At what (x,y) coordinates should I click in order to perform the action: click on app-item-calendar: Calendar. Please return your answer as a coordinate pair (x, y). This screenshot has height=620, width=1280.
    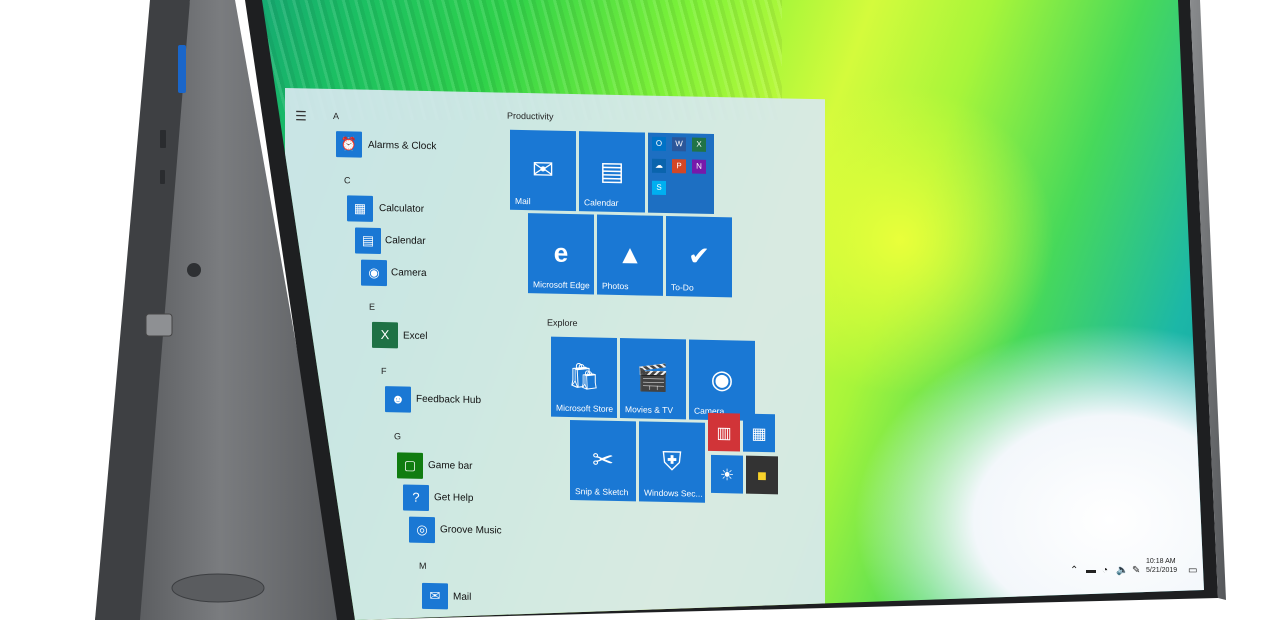
    Looking at the image, I should click on (405, 241).